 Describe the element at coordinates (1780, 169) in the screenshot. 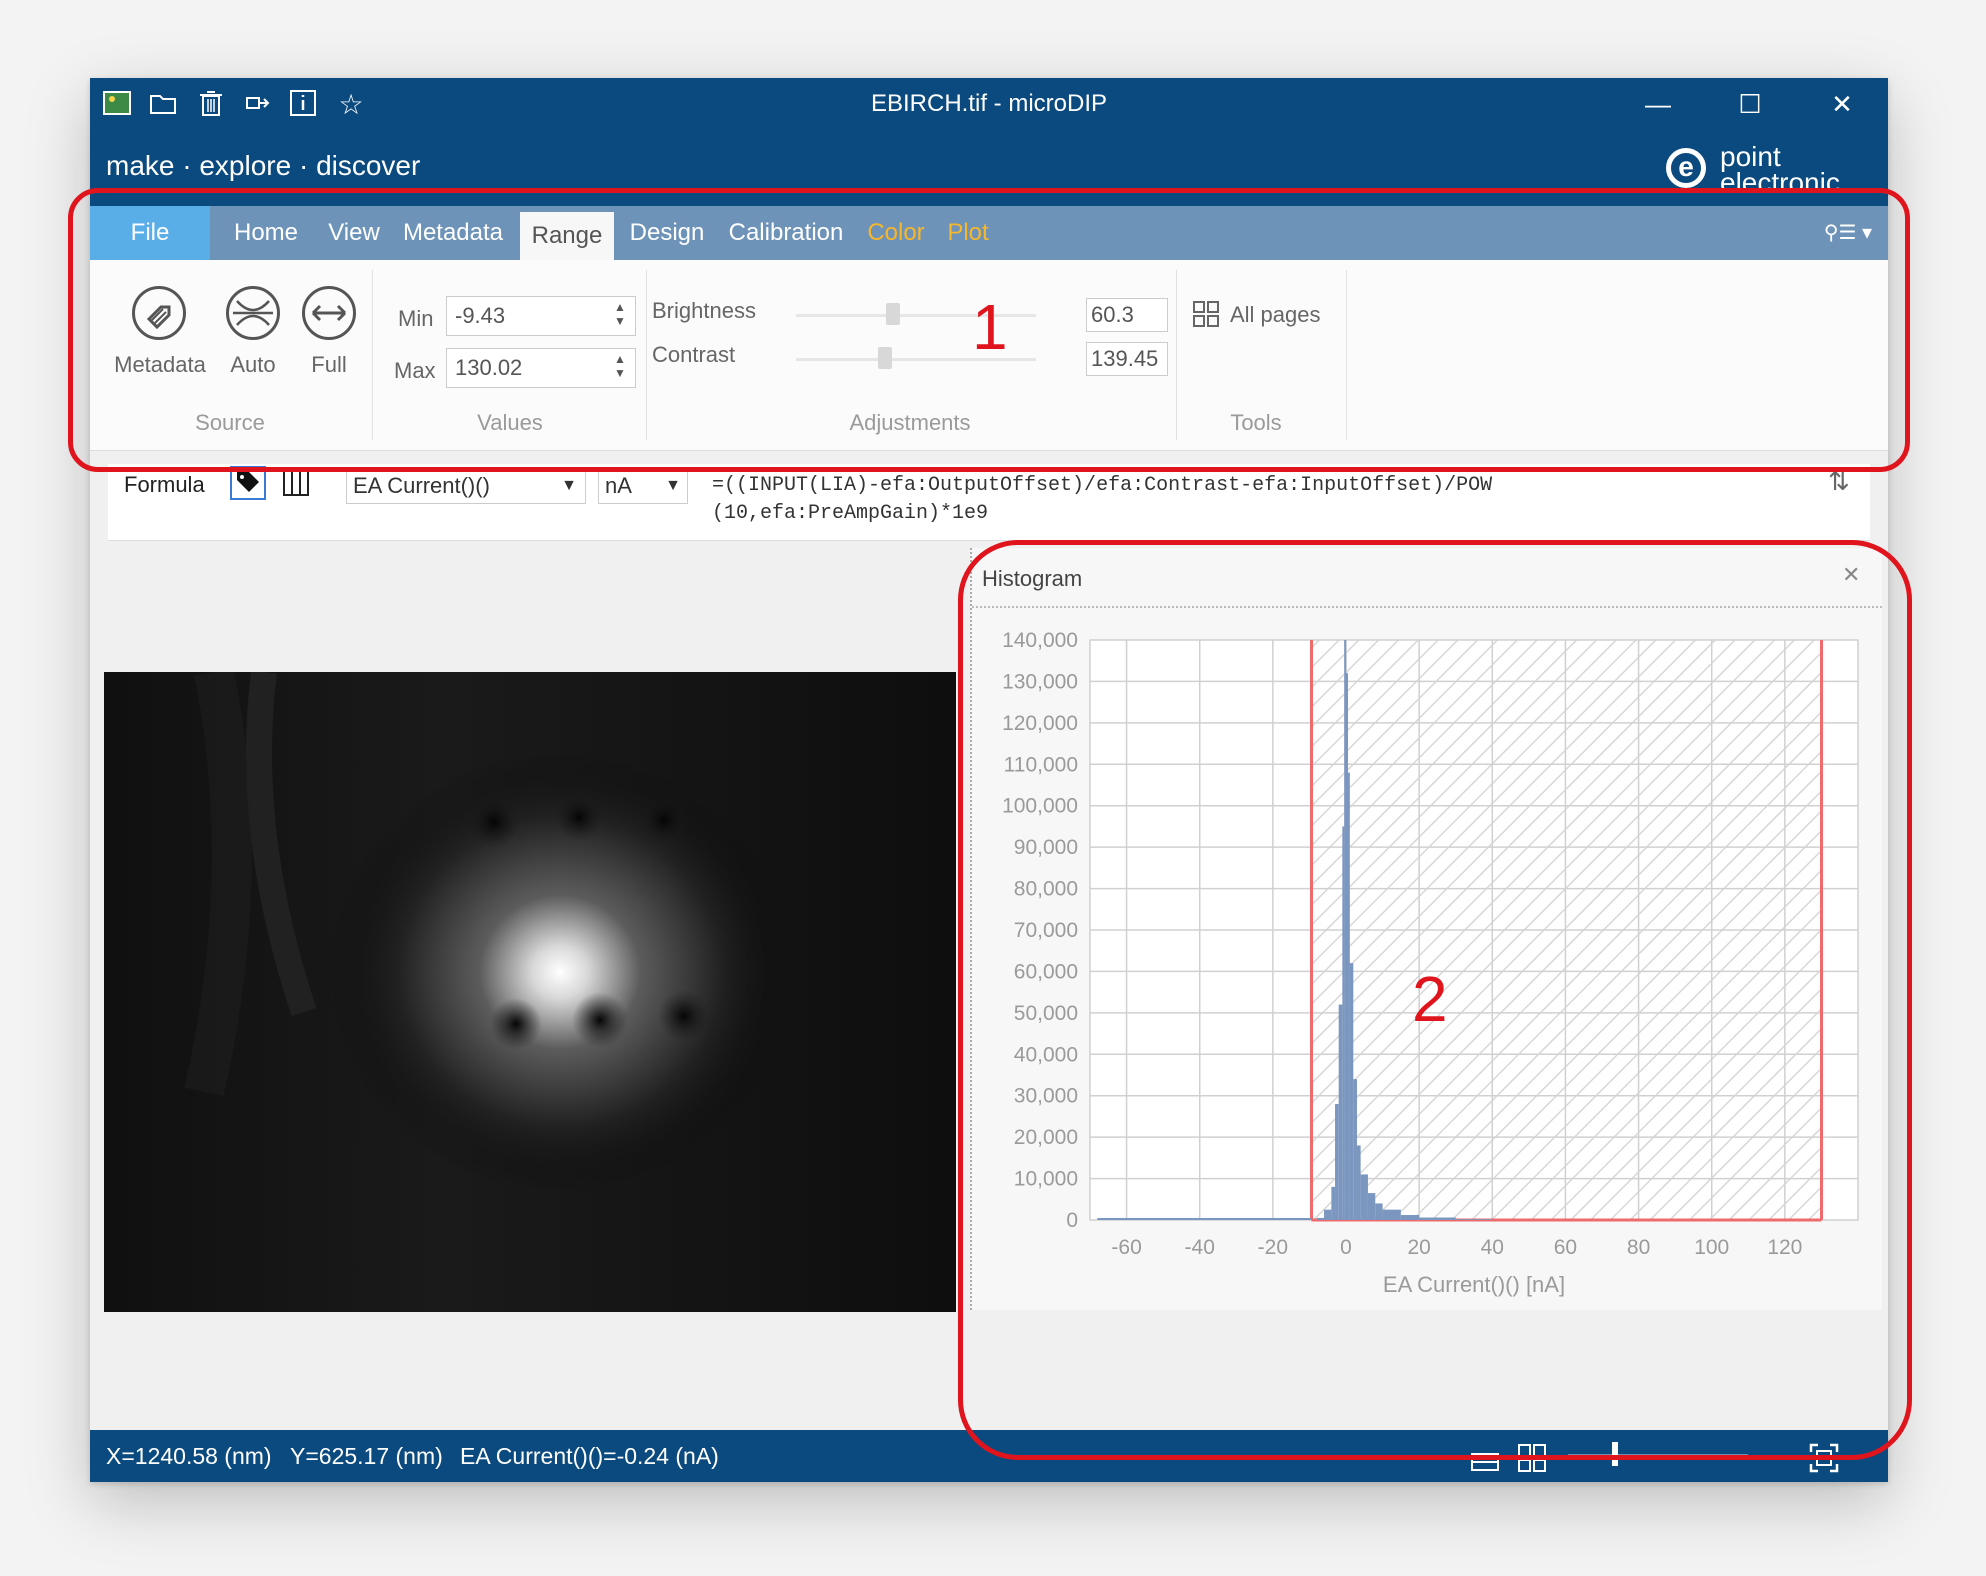

I see `logo-text: point electronic` at that location.